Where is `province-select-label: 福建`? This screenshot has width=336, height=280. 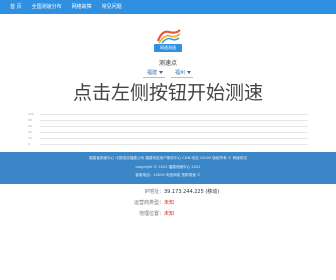
province-select-label: 福建 is located at coordinates (152, 73).